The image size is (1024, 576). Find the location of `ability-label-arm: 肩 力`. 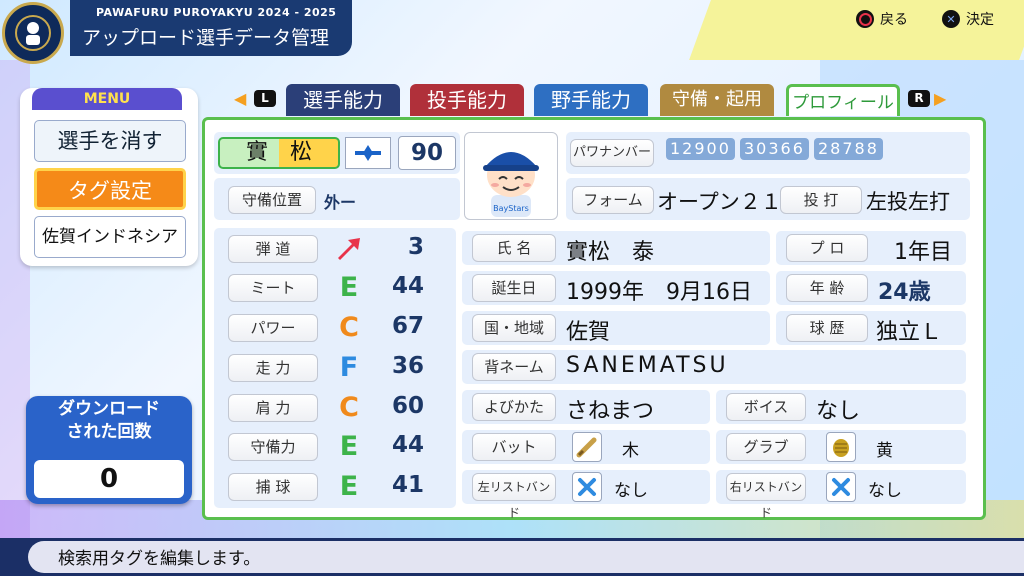

ability-label-arm: 肩 力 is located at coordinates (273, 408).